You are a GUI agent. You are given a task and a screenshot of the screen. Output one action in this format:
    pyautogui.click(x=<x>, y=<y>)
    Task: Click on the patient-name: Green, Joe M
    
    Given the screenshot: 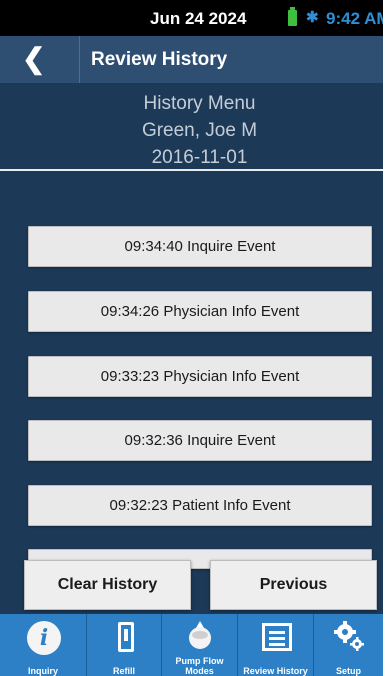 What is the action you would take?
    pyautogui.click(x=199, y=130)
    